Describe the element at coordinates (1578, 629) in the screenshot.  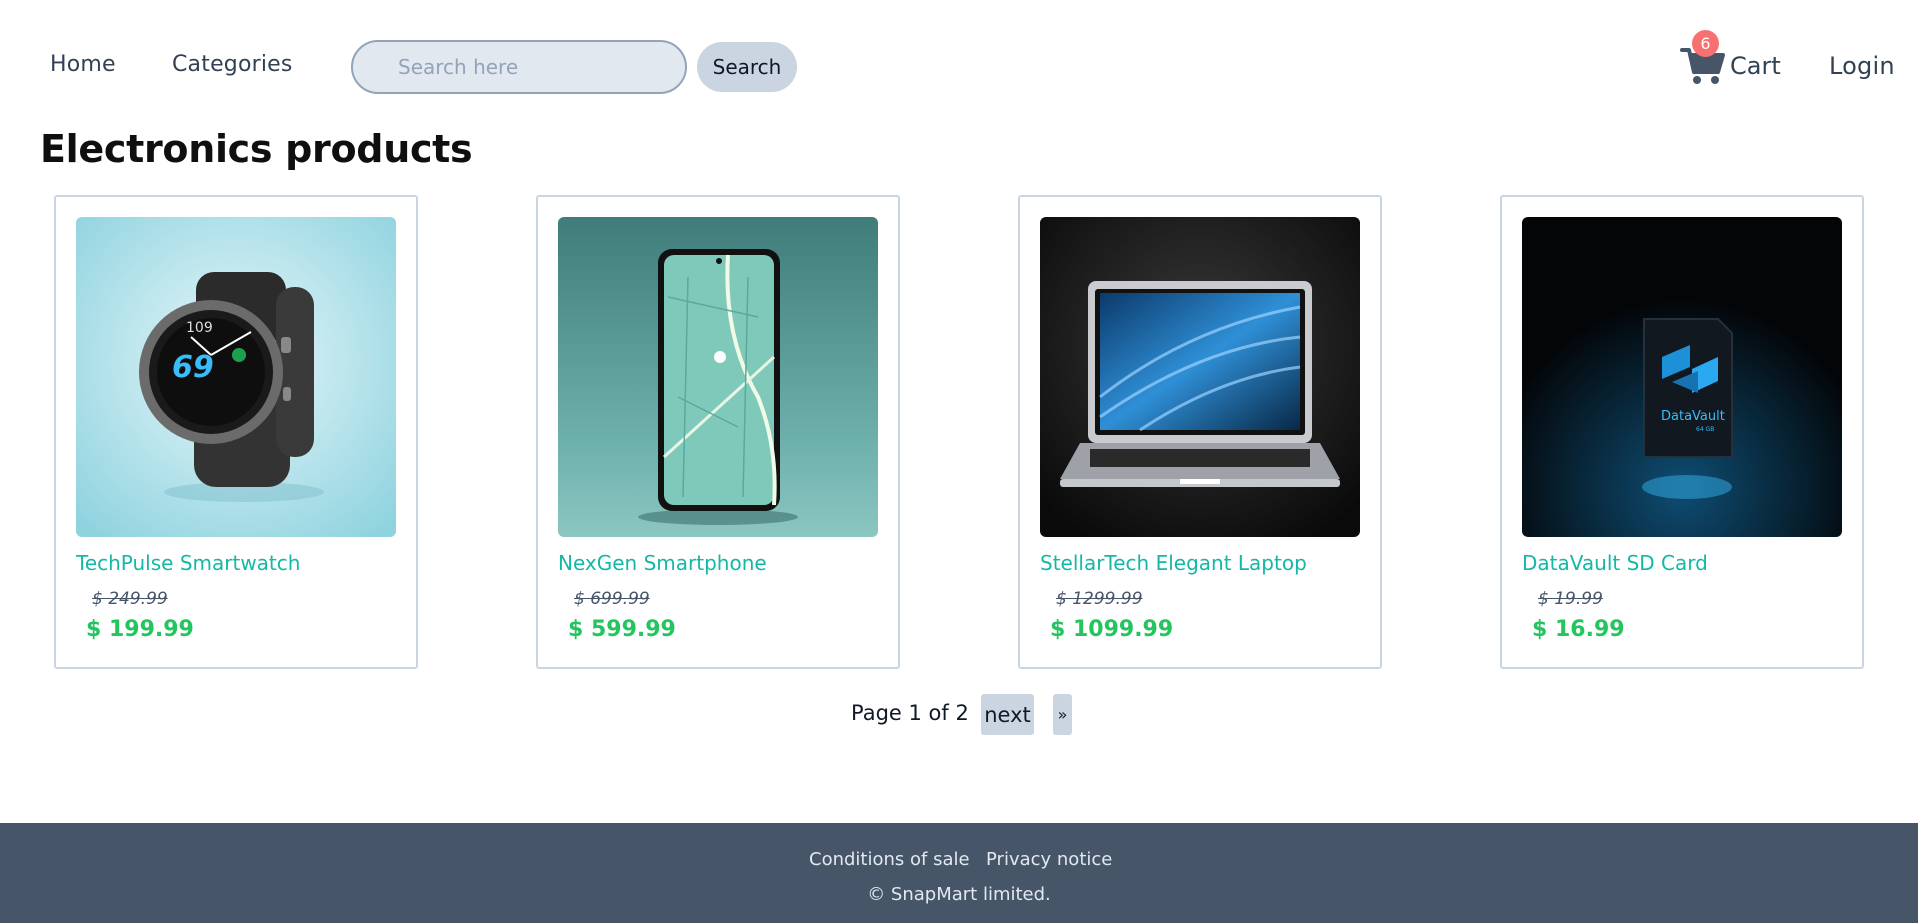
I see `product-price: $ 16.99` at that location.